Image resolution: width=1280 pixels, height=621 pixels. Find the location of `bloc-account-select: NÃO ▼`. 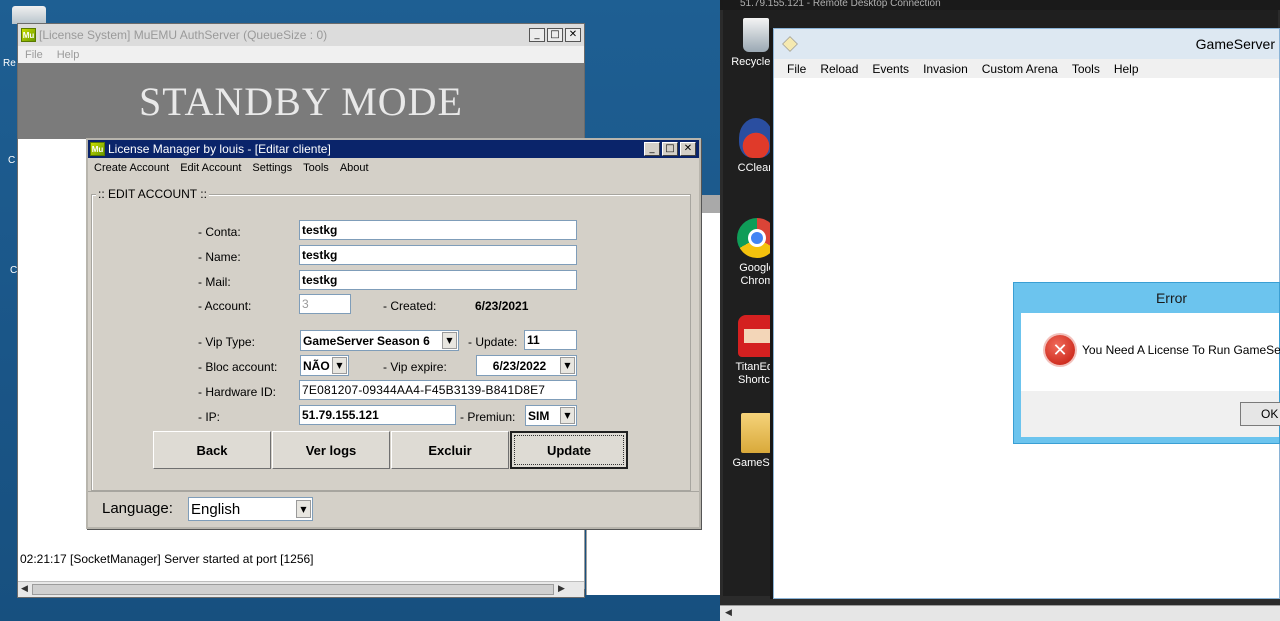

bloc-account-select: NÃO ▼ is located at coordinates (324, 365).